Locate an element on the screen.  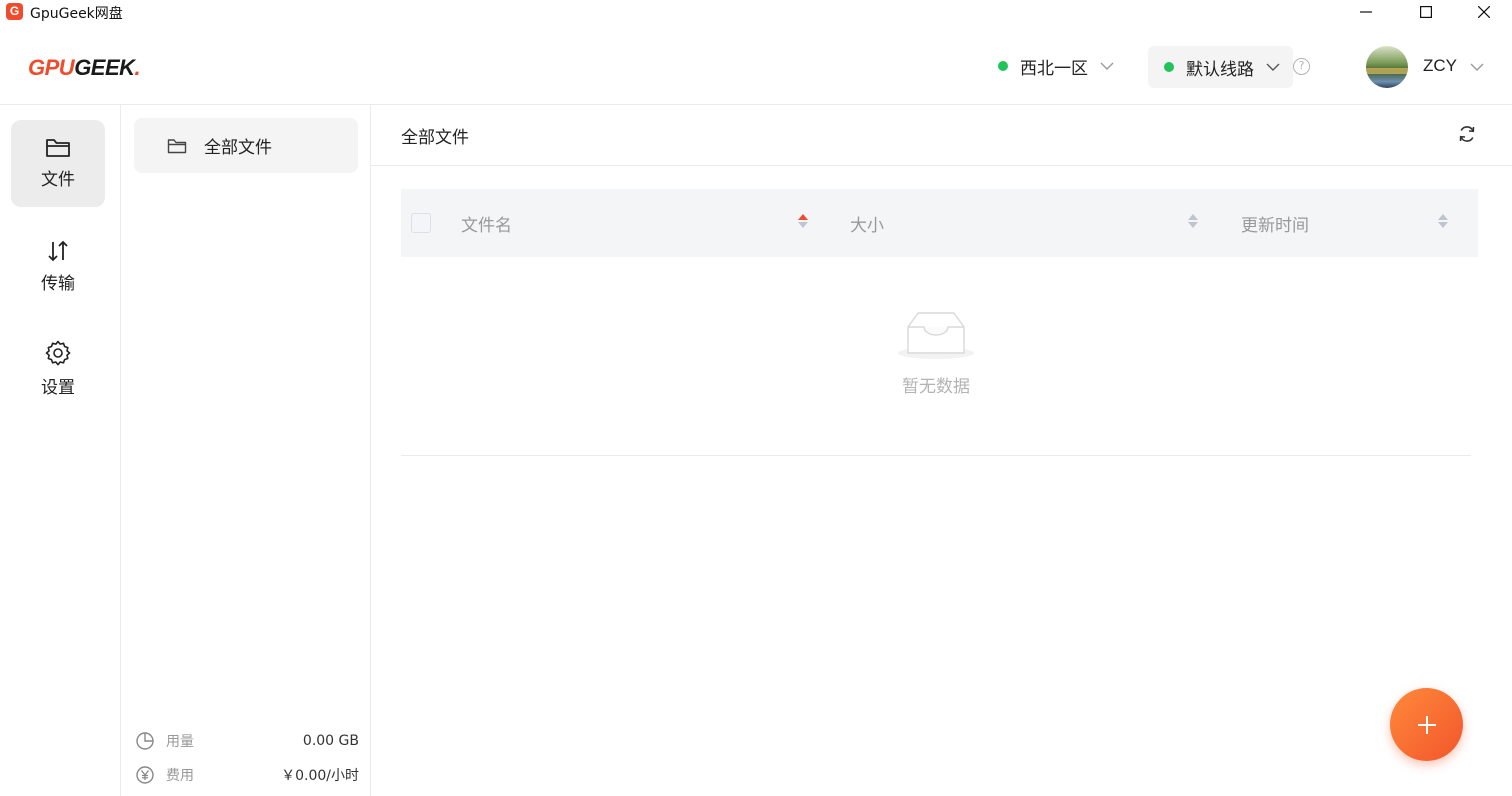
nav-item-label: 文件 is located at coordinates (58, 180).